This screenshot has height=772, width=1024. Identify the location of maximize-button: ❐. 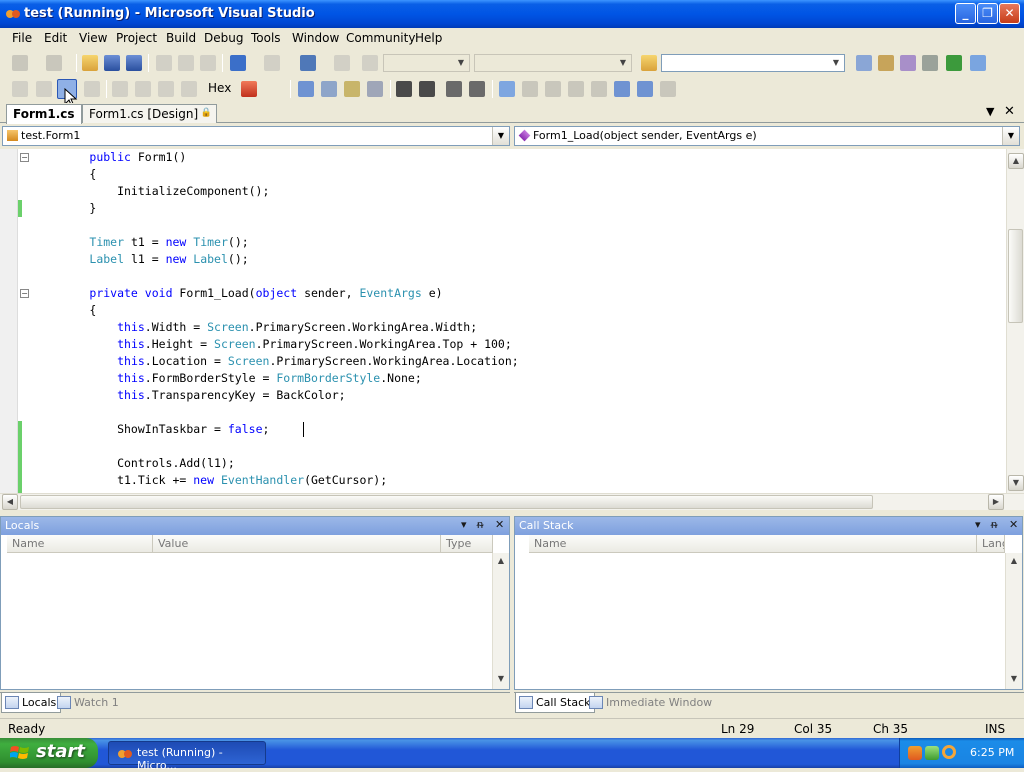
(987, 13).